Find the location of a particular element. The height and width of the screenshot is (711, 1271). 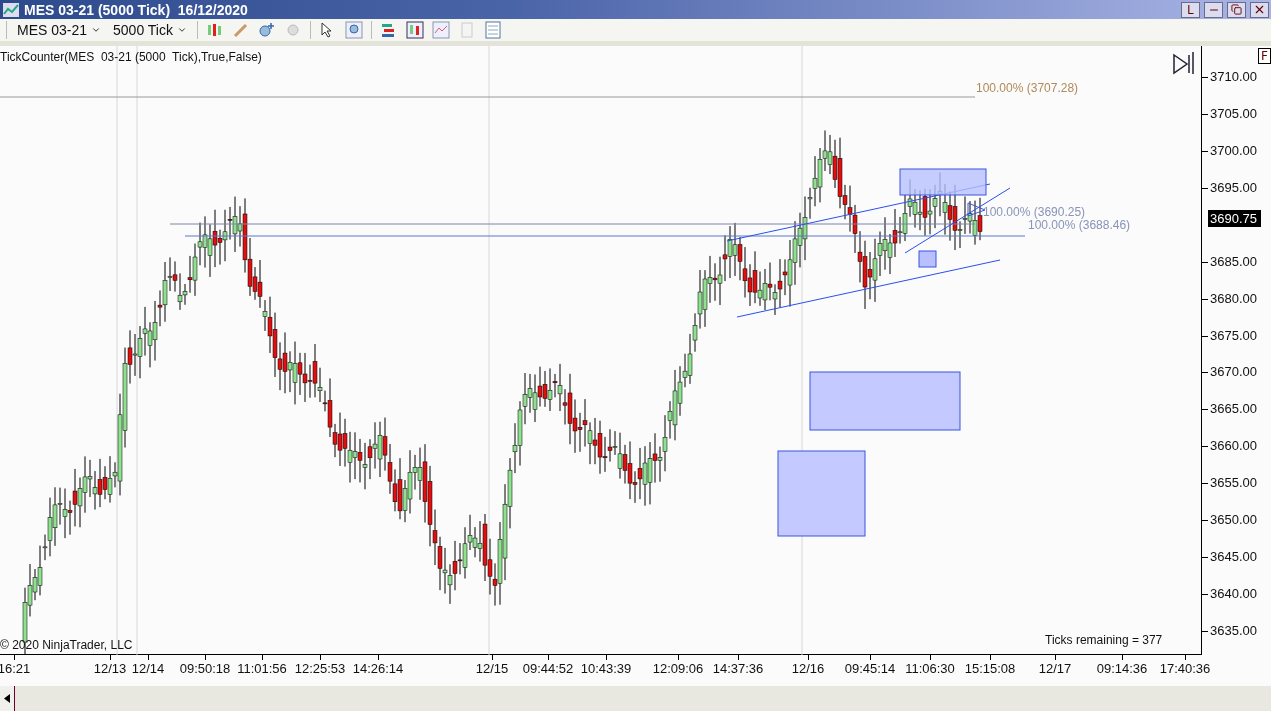

zoom-in-icon is located at coordinates (267, 30).